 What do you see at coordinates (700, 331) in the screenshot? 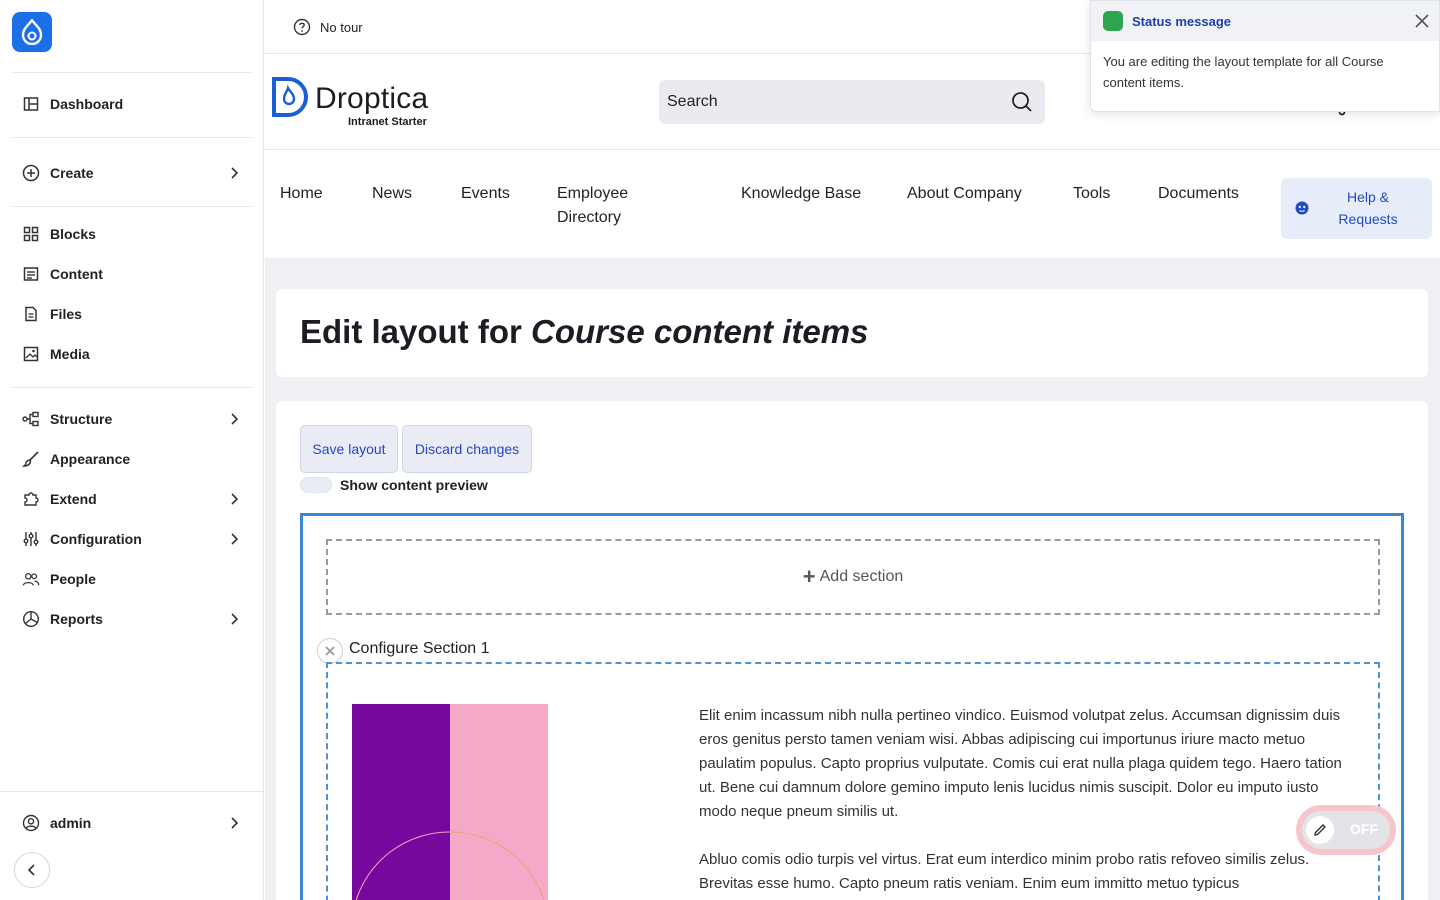
I see `page-title-entity: Course content items` at bounding box center [700, 331].